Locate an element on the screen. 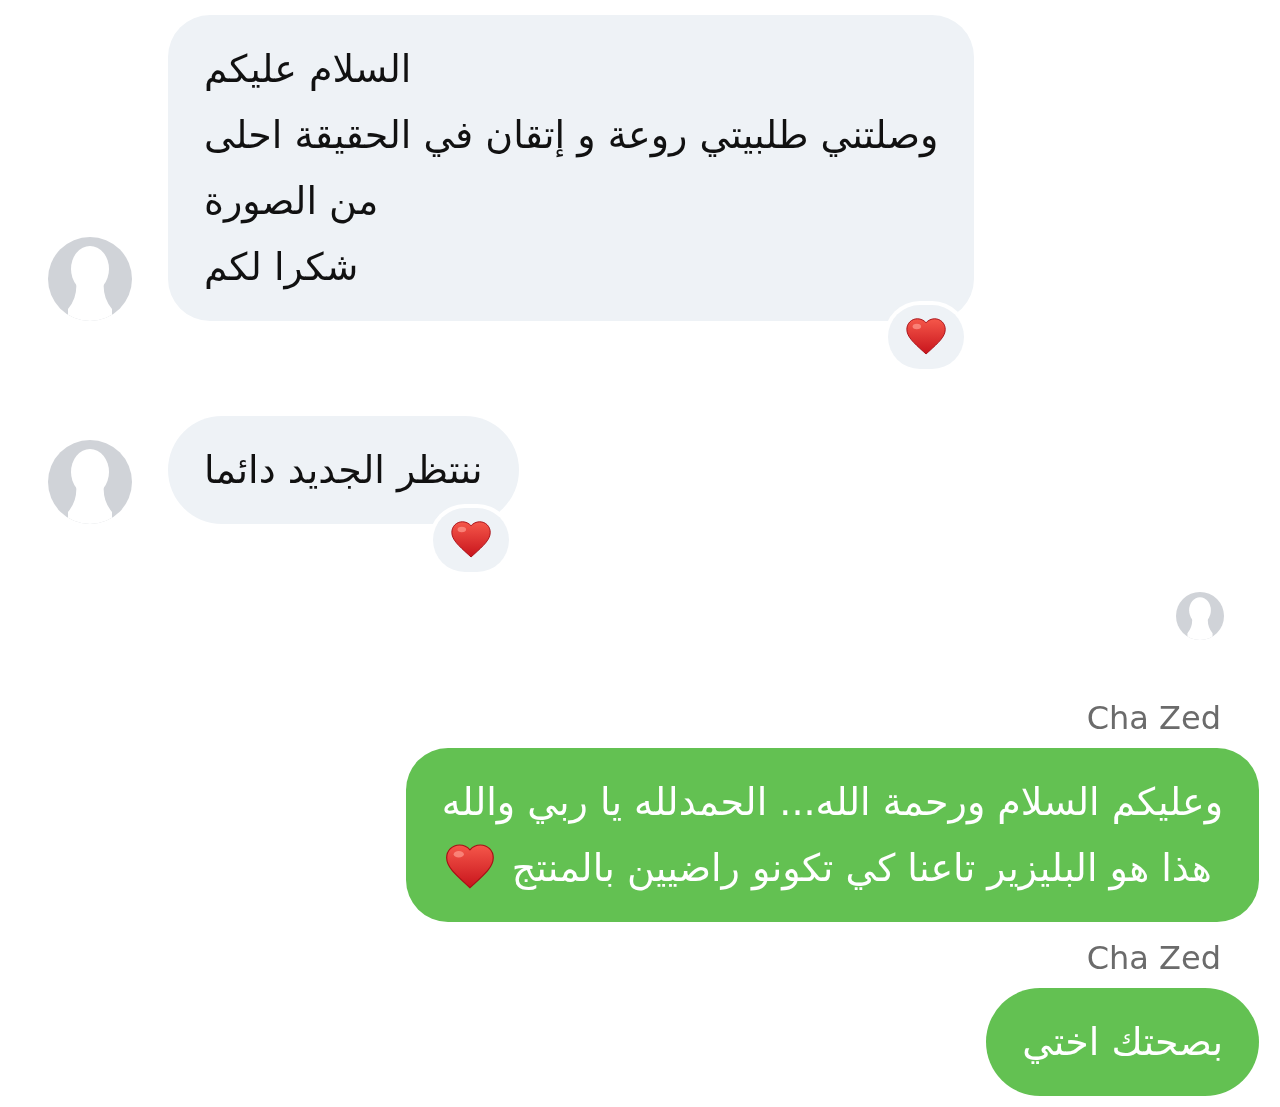 The width and height of the screenshot is (1280, 1107). message-text: هذا هو البليزير تاعنا كي تكونو راضيين بالمنتج is located at coordinates (861, 869).